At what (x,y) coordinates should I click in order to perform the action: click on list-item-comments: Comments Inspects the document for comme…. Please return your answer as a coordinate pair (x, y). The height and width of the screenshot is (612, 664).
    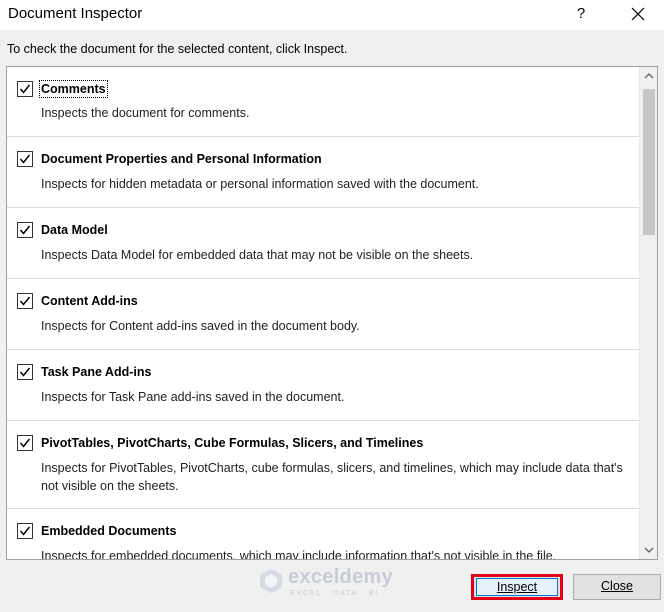
    Looking at the image, I should click on (323, 102).